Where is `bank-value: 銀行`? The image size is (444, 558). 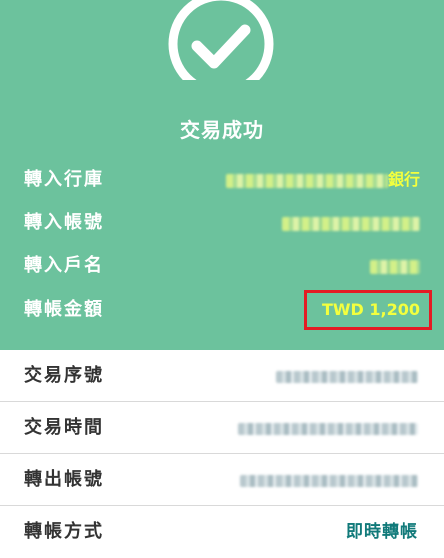
bank-value: 銀行 is located at coordinates (322, 180).